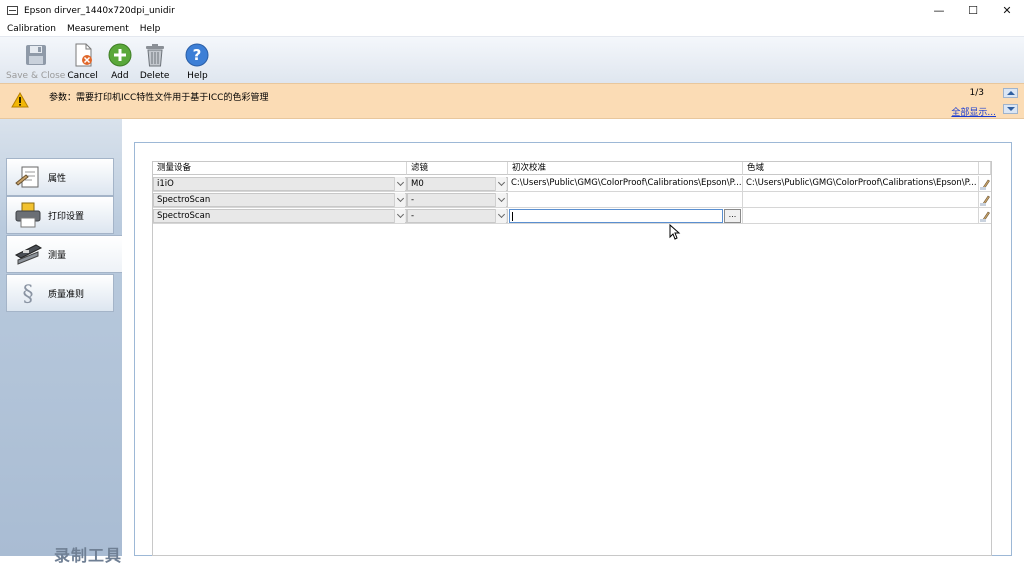 This screenshot has width=1024, height=566. Describe the element at coordinates (83, 55) in the screenshot. I see `cancel-document-icon` at that location.